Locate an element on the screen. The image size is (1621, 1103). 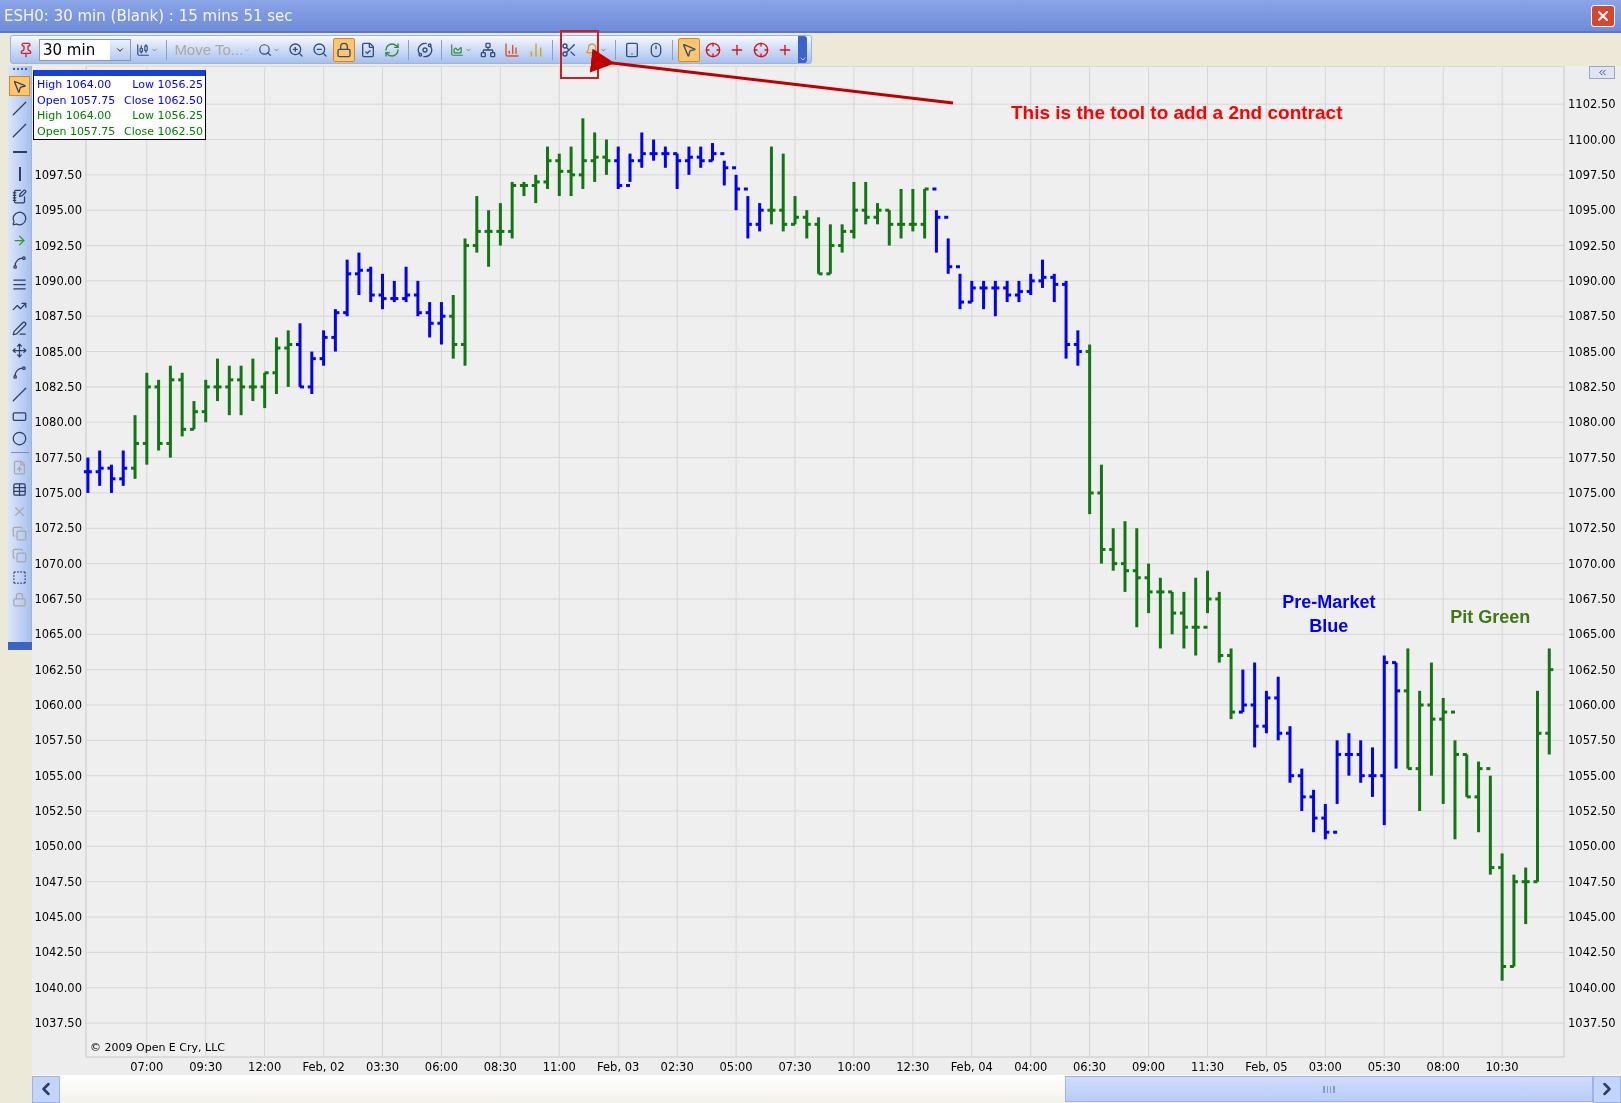
axis-label: 03:30 is located at coordinates (382, 1067).